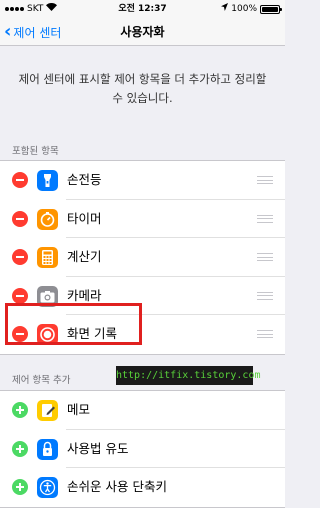 Image resolution: width=320 pixels, height=508 pixels. Describe the element at coordinates (47, 180) in the screenshot. I see `flashlight-icon` at that location.